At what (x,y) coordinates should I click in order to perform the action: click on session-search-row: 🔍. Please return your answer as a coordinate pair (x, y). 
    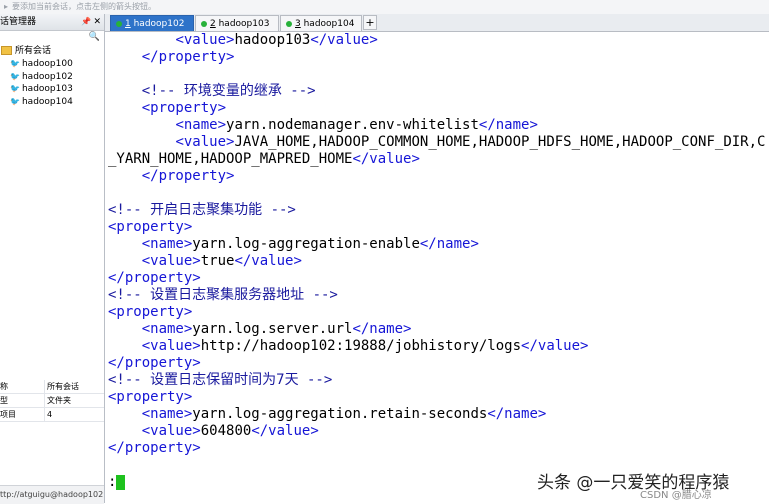
    Looking at the image, I should click on (52, 38).